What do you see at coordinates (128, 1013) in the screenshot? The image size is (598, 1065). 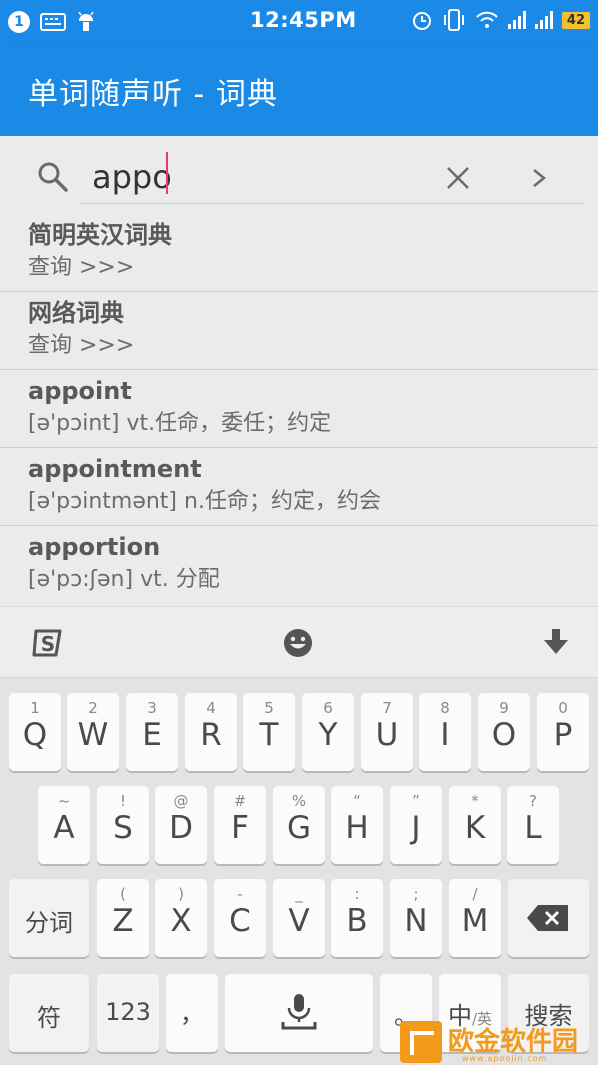 I see `number-key: 123` at bounding box center [128, 1013].